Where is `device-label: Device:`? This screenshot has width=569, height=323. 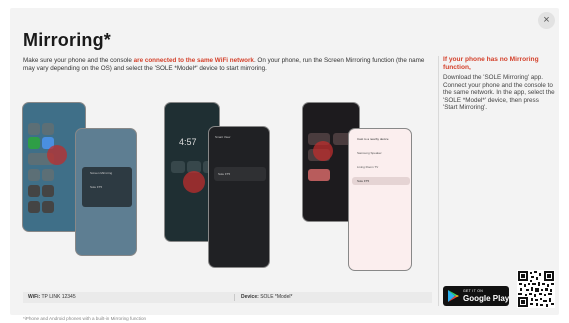 device-label: Device: is located at coordinates (250, 297).